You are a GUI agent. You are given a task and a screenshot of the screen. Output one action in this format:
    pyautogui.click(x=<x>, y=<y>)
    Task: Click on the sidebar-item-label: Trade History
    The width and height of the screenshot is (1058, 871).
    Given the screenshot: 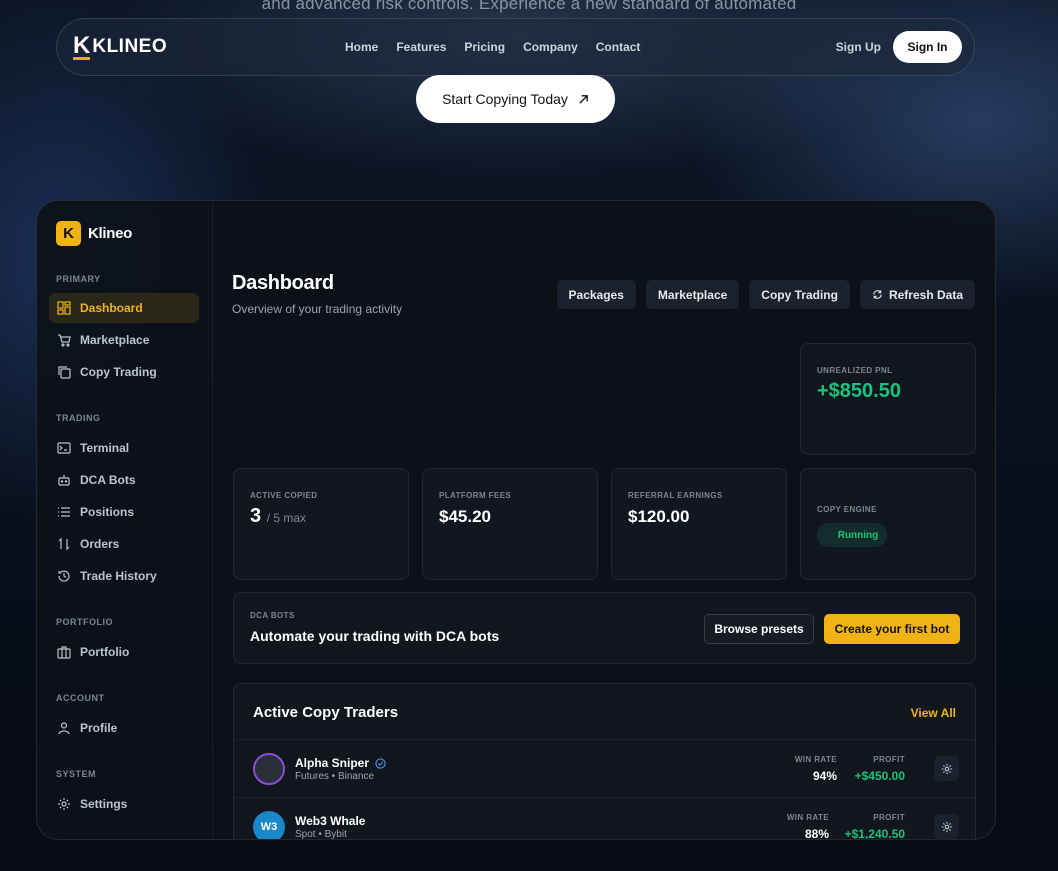 What is the action you would take?
    pyautogui.click(x=118, y=576)
    